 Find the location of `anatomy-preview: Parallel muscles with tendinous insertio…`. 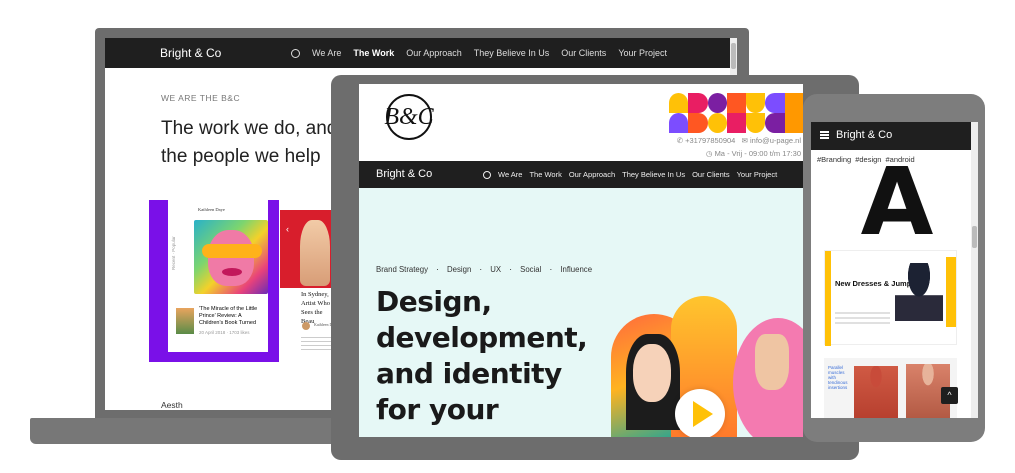

anatomy-preview: Parallel muscles with tendinous insertio… is located at coordinates (890, 388).